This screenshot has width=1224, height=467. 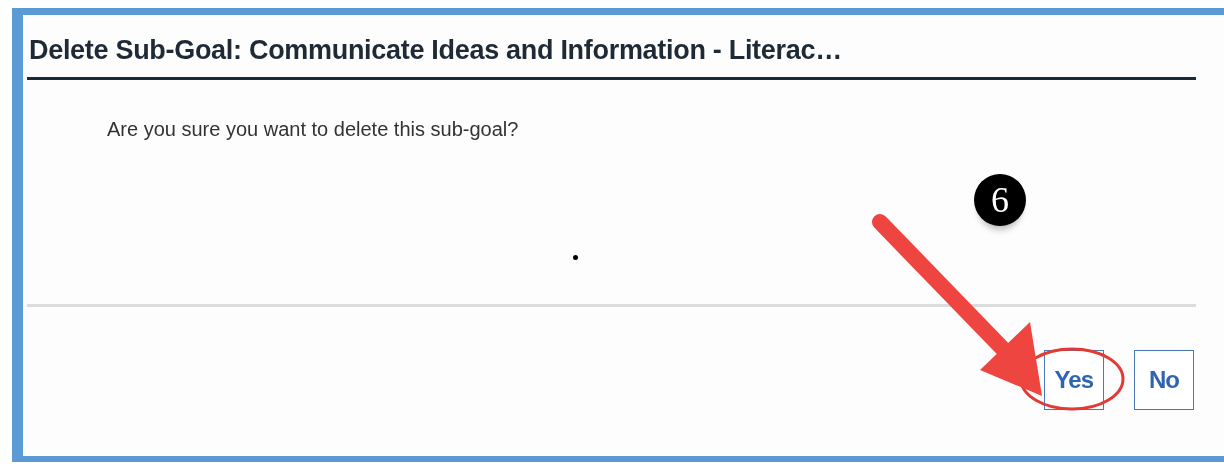 I want to click on dot-icon, so click(x=575, y=257).